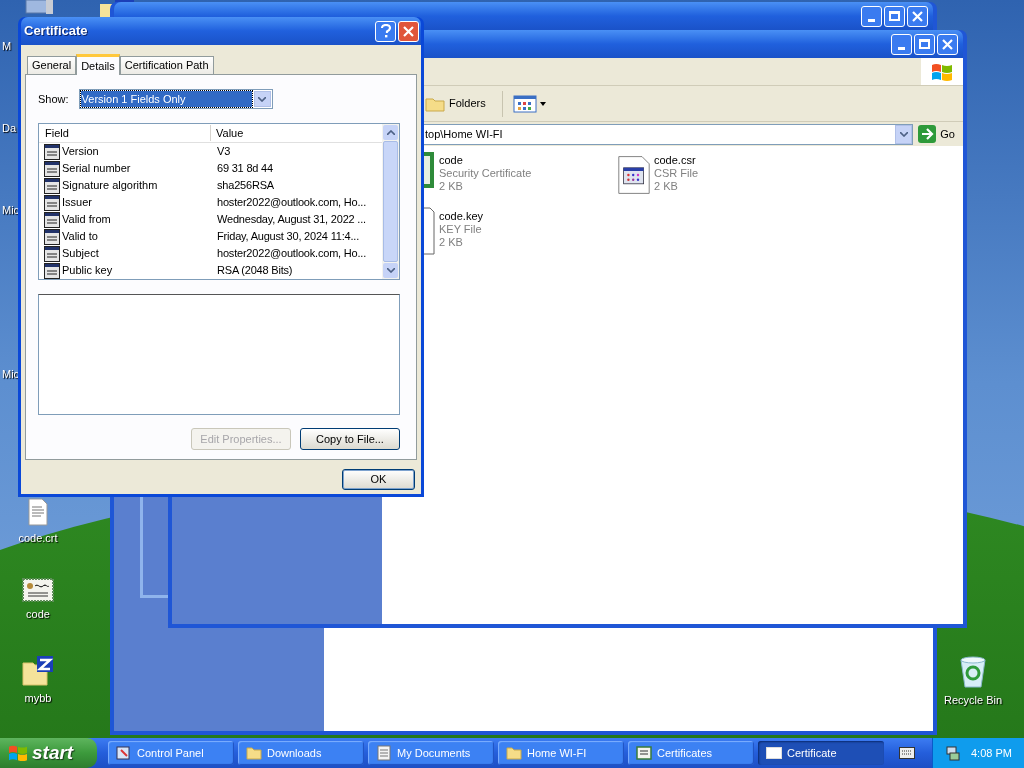 The image size is (1024, 768). I want to click on field-value: V3, so click(223, 152).